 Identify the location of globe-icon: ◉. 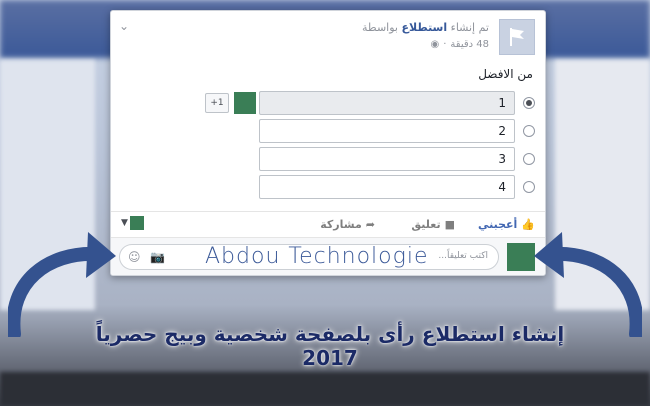
(435, 44).